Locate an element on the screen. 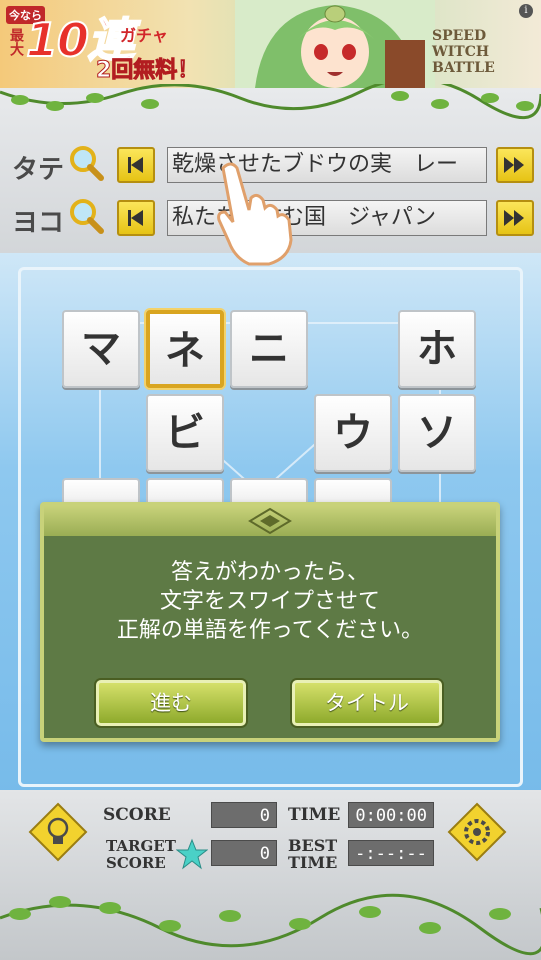  ad-info-icon: i is located at coordinates (526, 11).